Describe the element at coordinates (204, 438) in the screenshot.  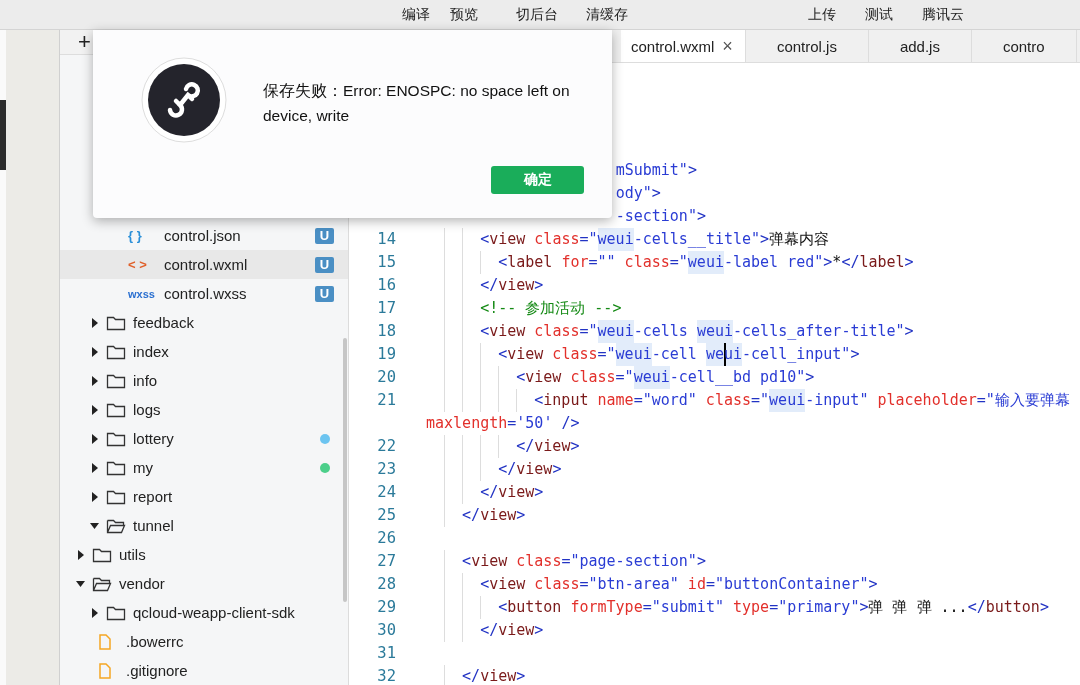
I see `tree-item: lottery` at that location.